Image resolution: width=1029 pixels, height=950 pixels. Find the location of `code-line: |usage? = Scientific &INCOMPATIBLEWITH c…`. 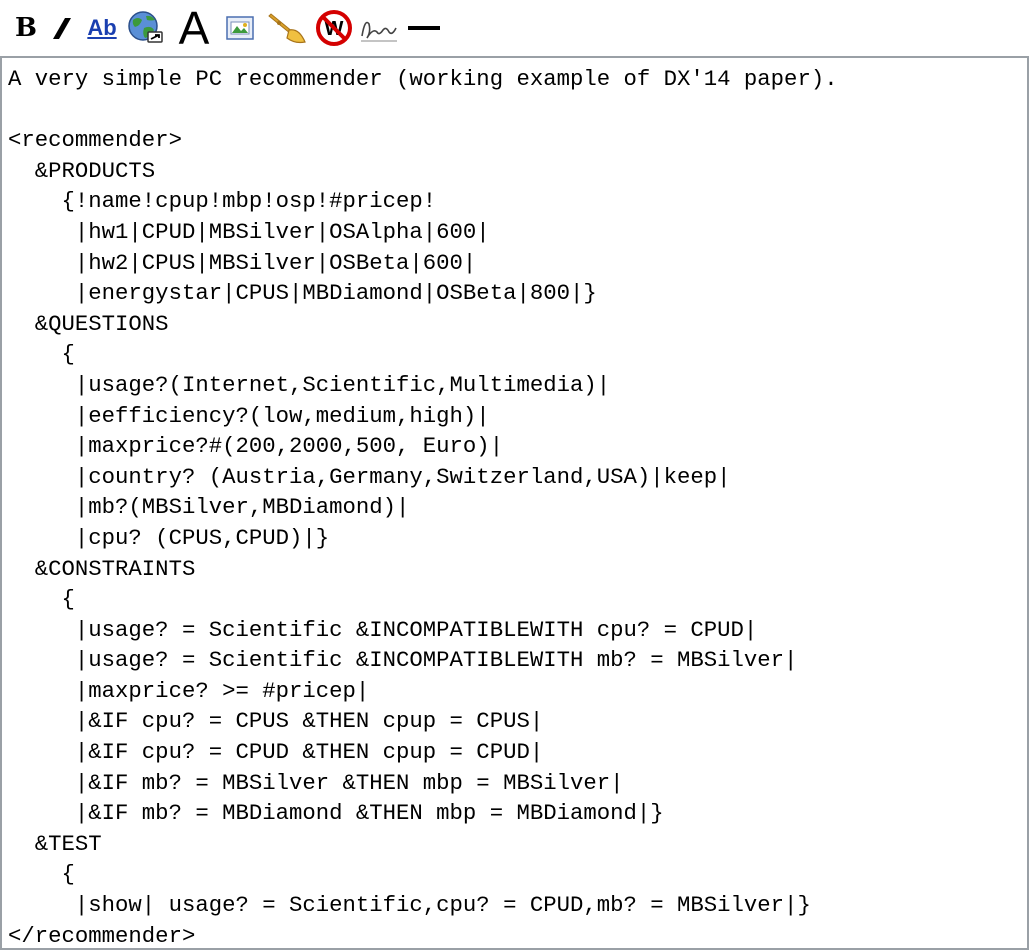

code-line: |usage? = Scientific &INCOMPATIBLEWITH c… is located at coordinates (383, 629).